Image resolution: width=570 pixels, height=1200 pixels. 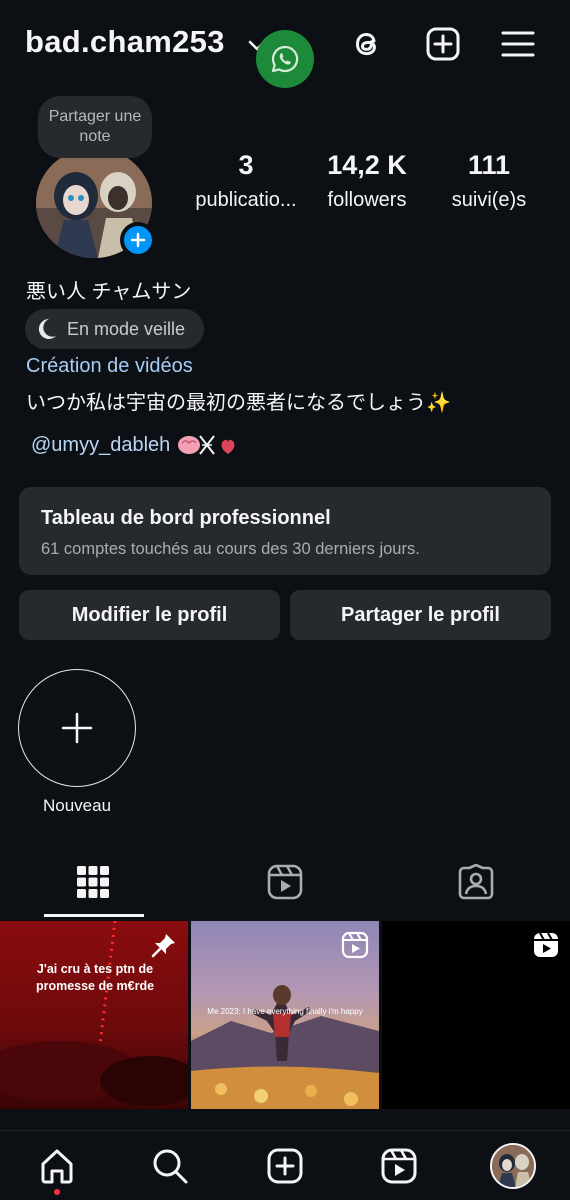 I want to click on share-note-bubble: Partager une note, so click(x=95, y=127).